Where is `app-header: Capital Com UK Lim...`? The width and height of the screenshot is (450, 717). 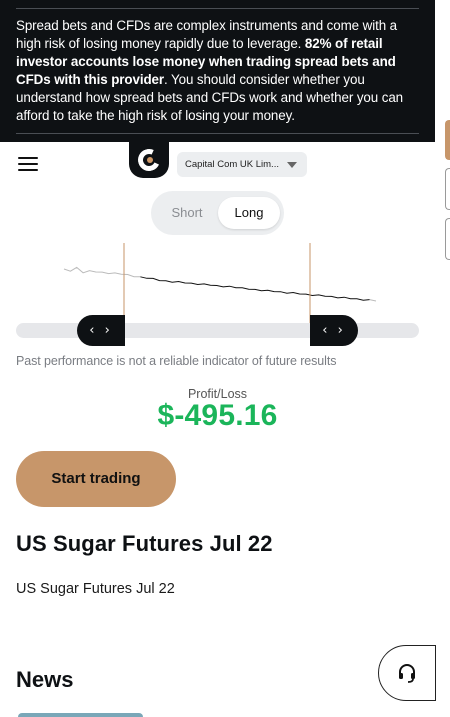 app-header: Capital Com UK Lim... is located at coordinates (217, 164).